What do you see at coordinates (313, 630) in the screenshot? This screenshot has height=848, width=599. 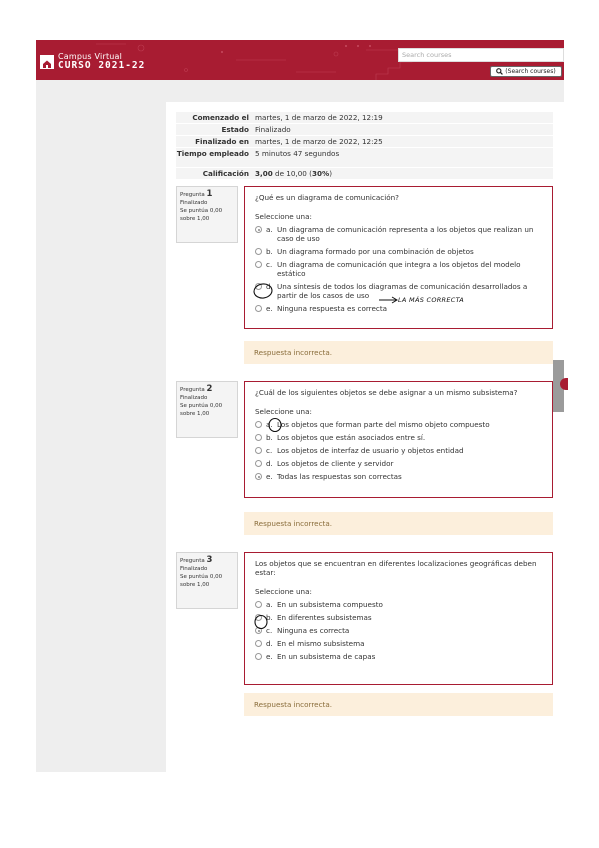 I see `option-text: Ninguna es correcta` at bounding box center [313, 630].